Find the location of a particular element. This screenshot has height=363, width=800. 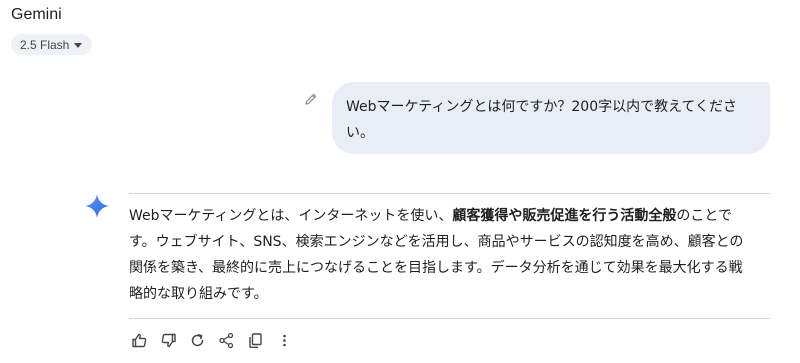

model-selector: 2.5 Flash is located at coordinates (52, 44).